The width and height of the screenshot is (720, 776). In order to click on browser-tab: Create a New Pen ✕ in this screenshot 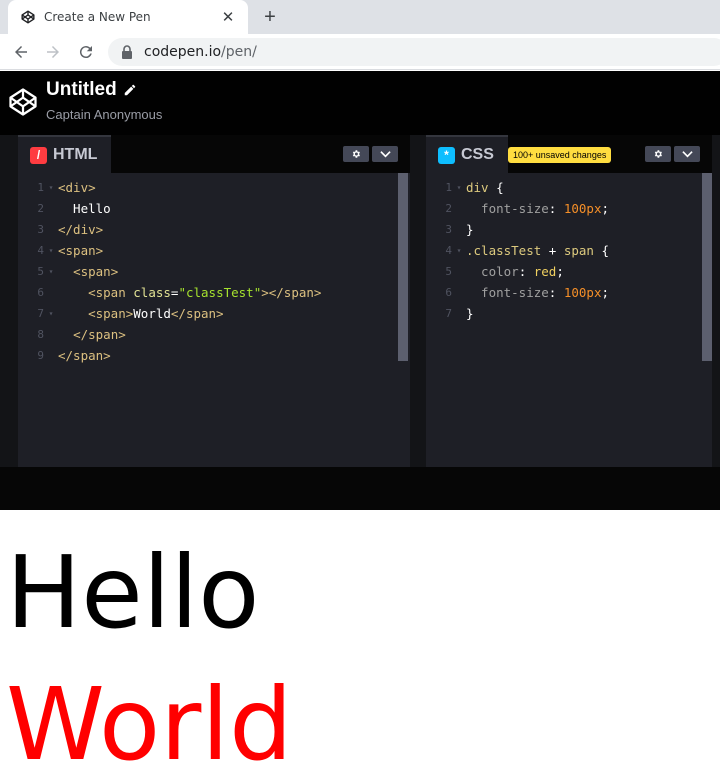, I will do `click(128, 17)`.